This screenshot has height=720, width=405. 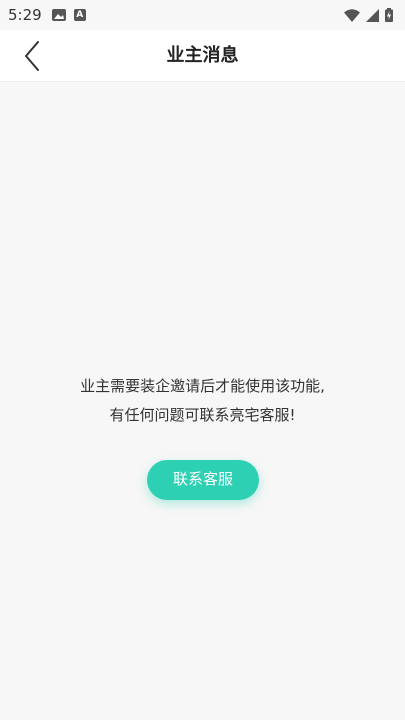 I want to click on image-notification-icon, so click(x=58, y=15).